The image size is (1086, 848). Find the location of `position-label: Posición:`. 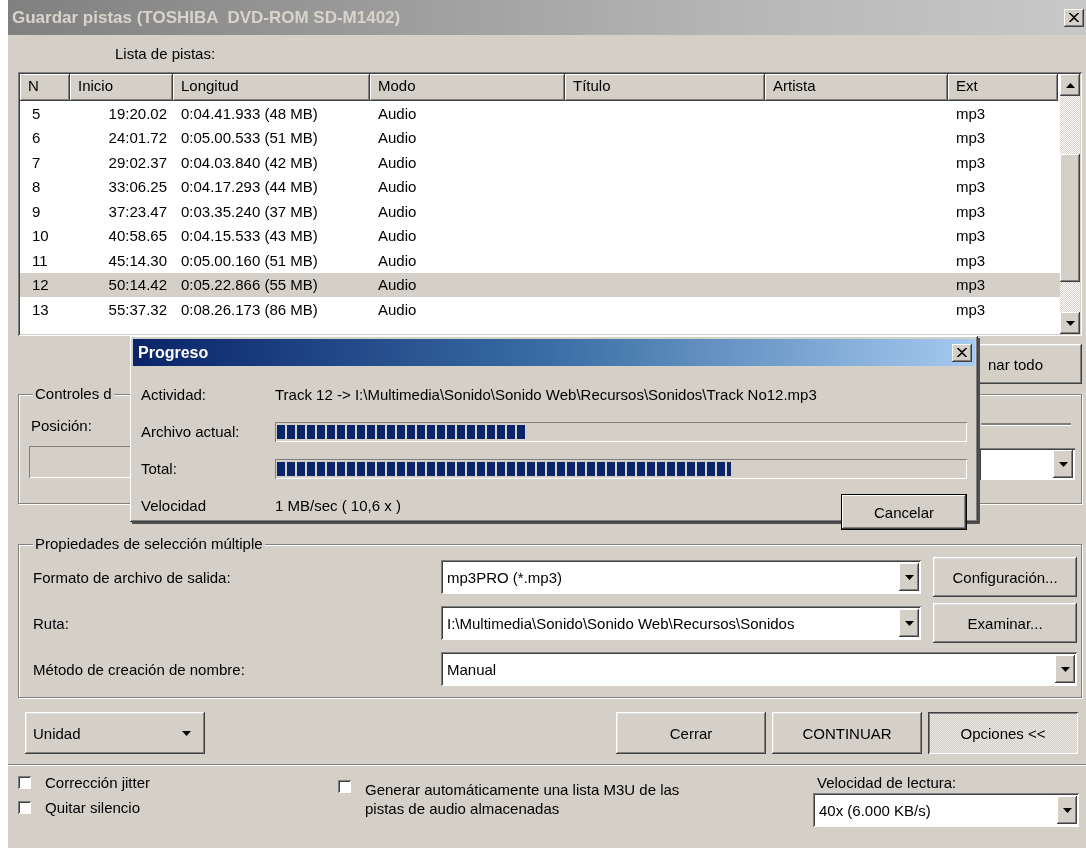

position-label: Posición: is located at coordinates (61, 425).